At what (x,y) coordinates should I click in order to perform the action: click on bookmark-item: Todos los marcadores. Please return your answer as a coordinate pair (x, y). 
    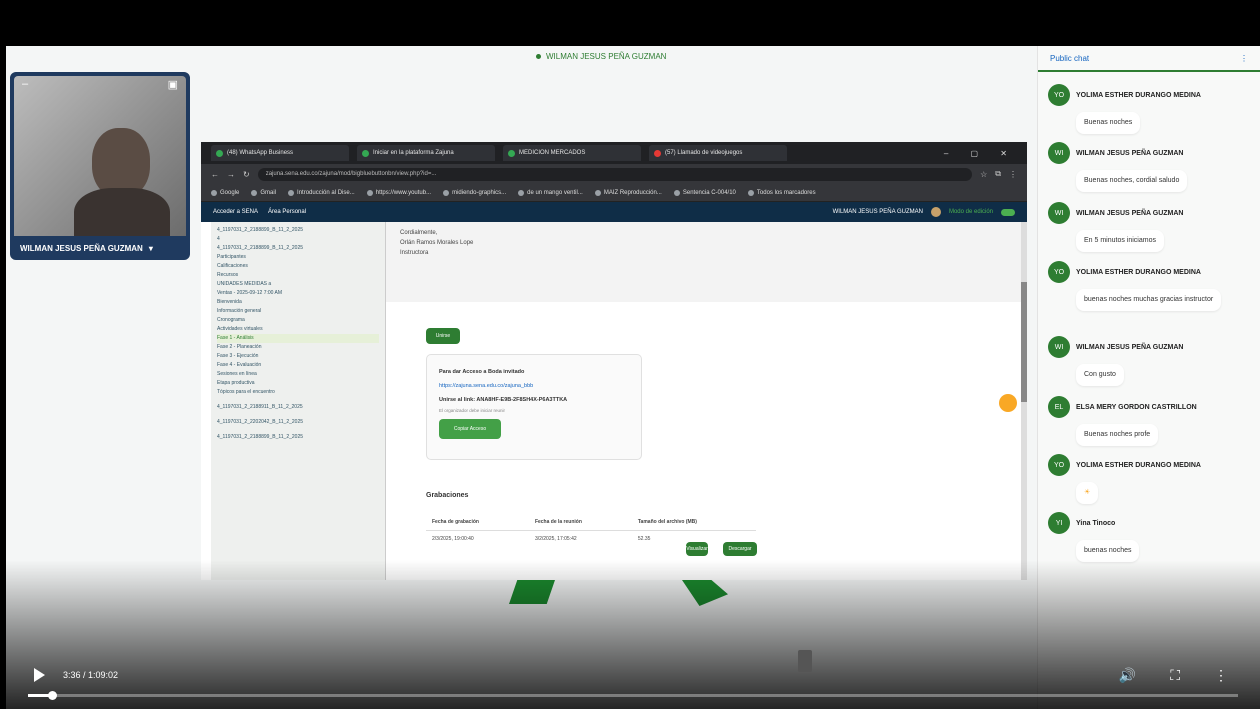
    Looking at the image, I should click on (781, 192).